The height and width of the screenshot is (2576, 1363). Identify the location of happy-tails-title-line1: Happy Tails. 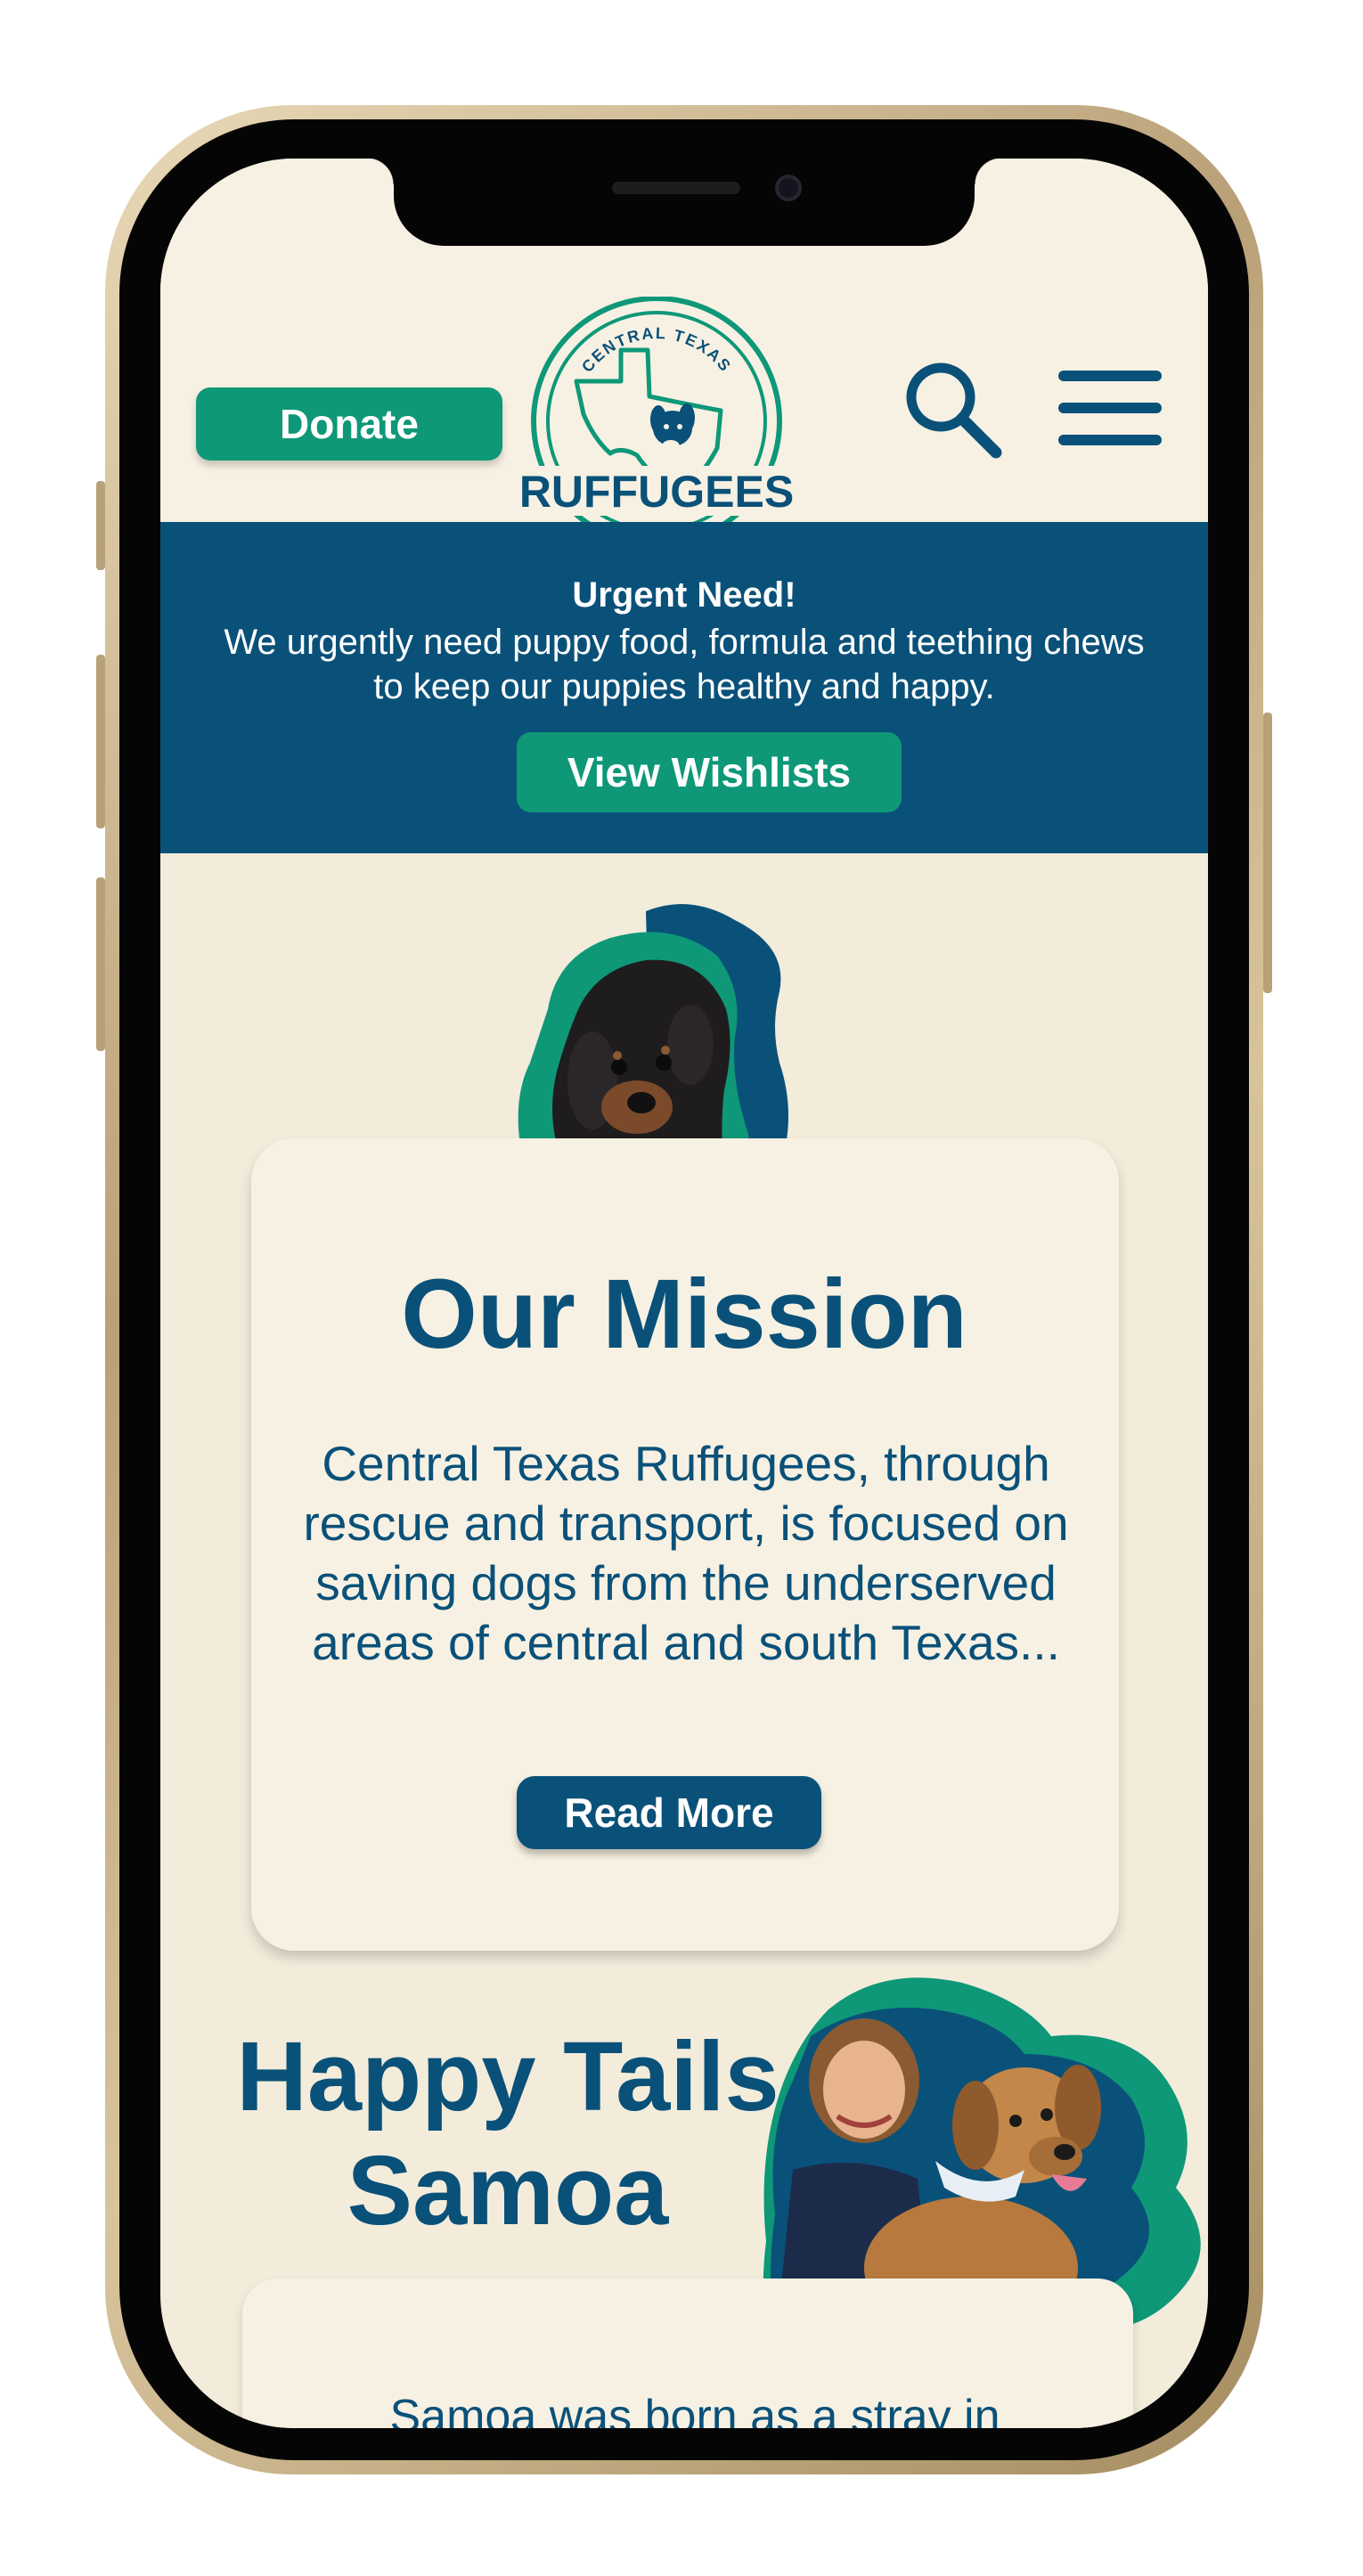
(507, 2077).